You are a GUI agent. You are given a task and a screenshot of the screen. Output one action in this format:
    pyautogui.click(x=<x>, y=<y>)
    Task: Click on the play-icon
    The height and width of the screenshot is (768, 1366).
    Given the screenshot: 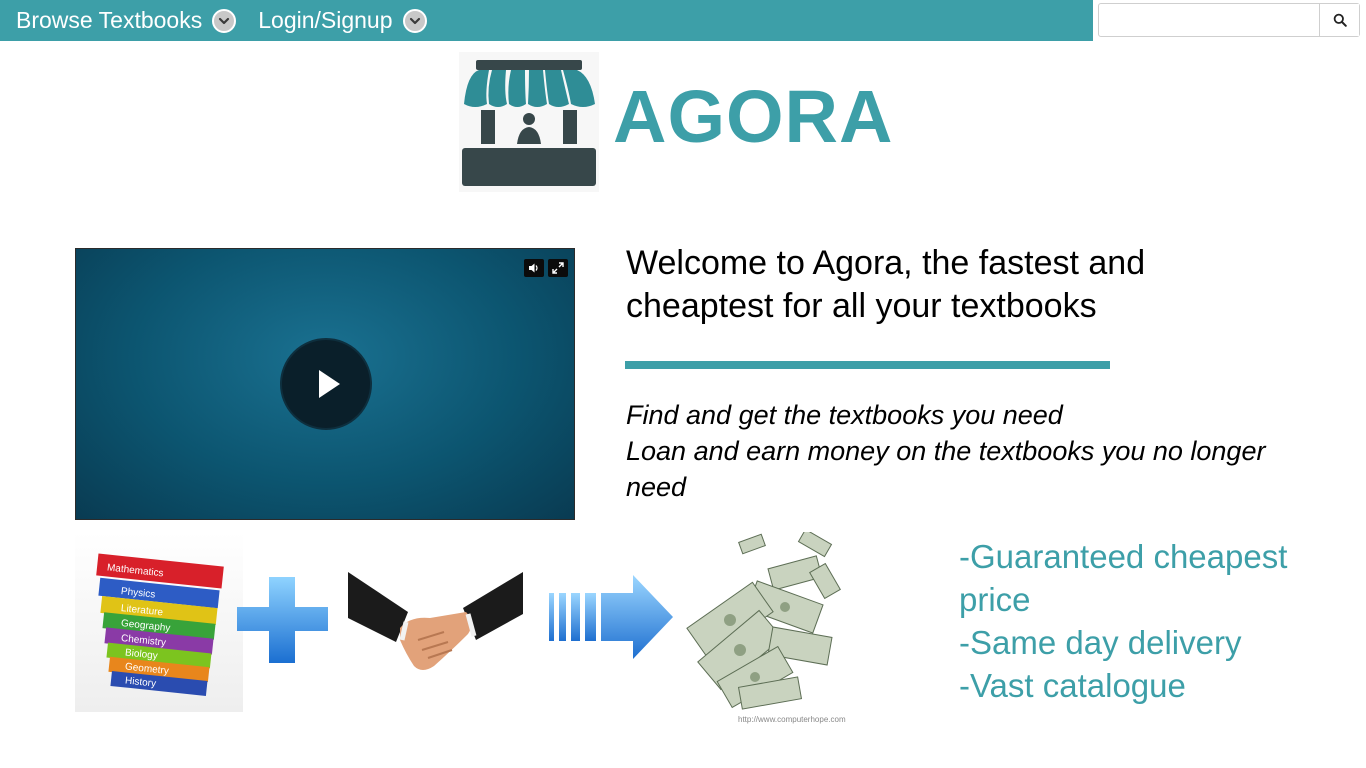 What is the action you would take?
    pyautogui.click(x=329, y=384)
    